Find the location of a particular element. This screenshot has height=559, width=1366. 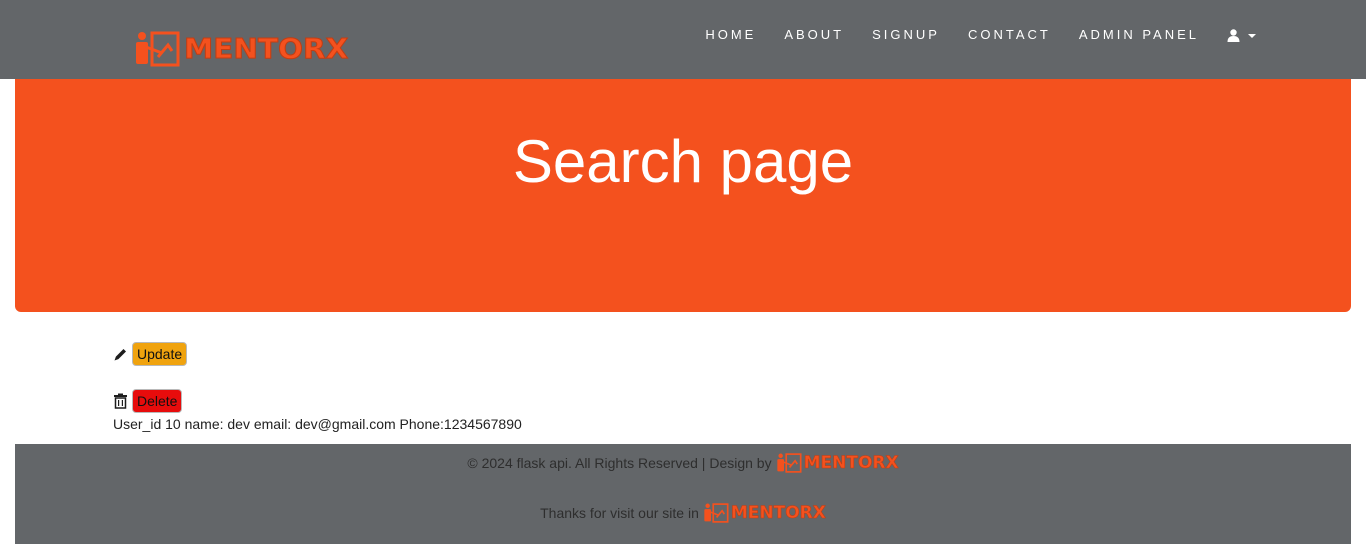

nav-signup: SIGNUP is located at coordinates (906, 35).